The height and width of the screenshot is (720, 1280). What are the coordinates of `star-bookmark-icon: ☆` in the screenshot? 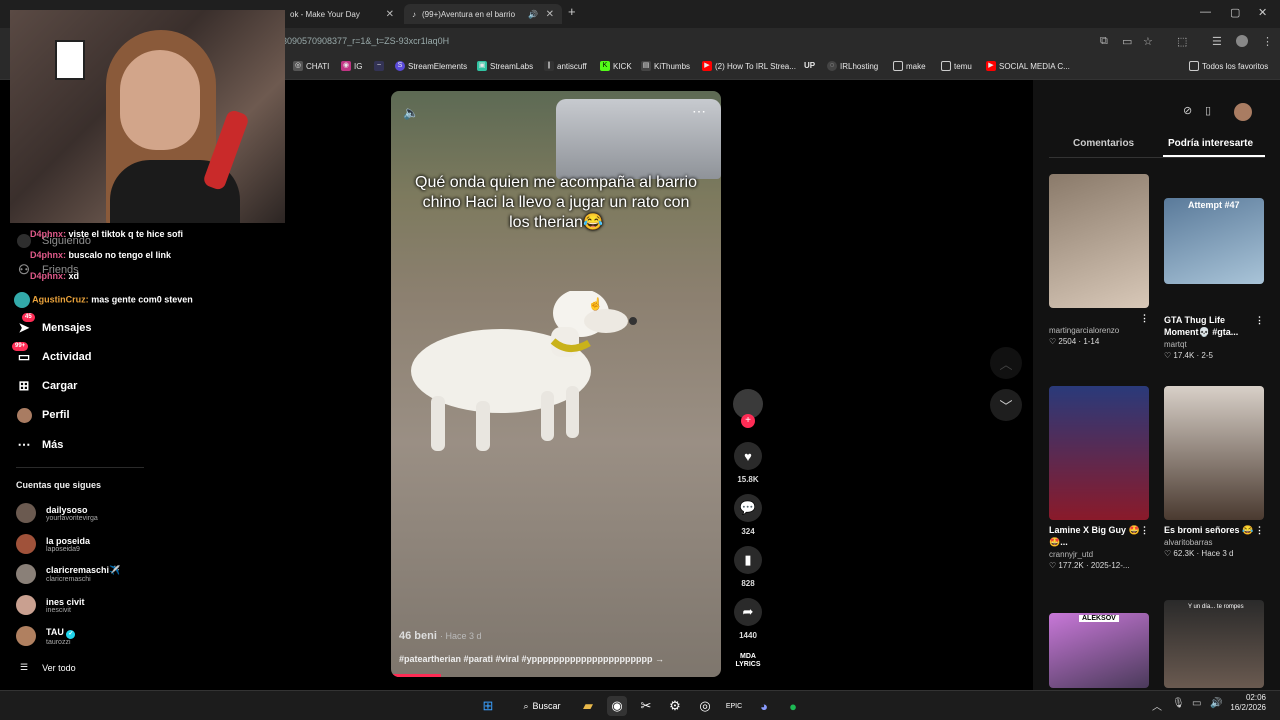 It's located at (1148, 41).